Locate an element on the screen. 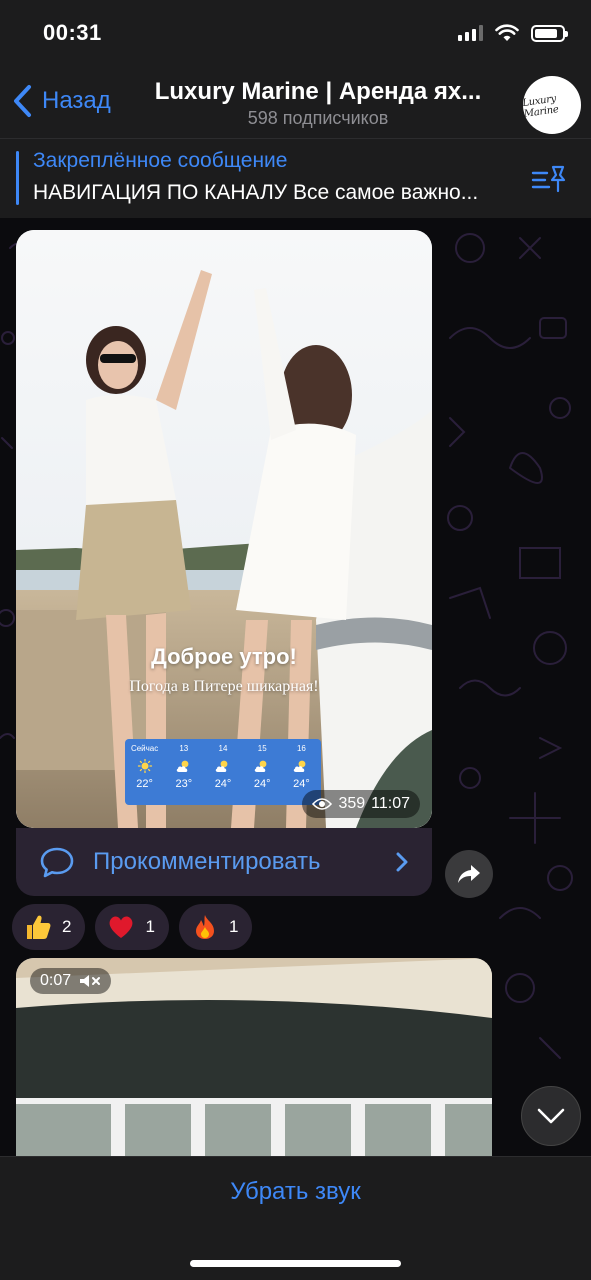 The width and height of the screenshot is (591, 1280). post-heading: Доброе утро! is located at coordinates (224, 656).